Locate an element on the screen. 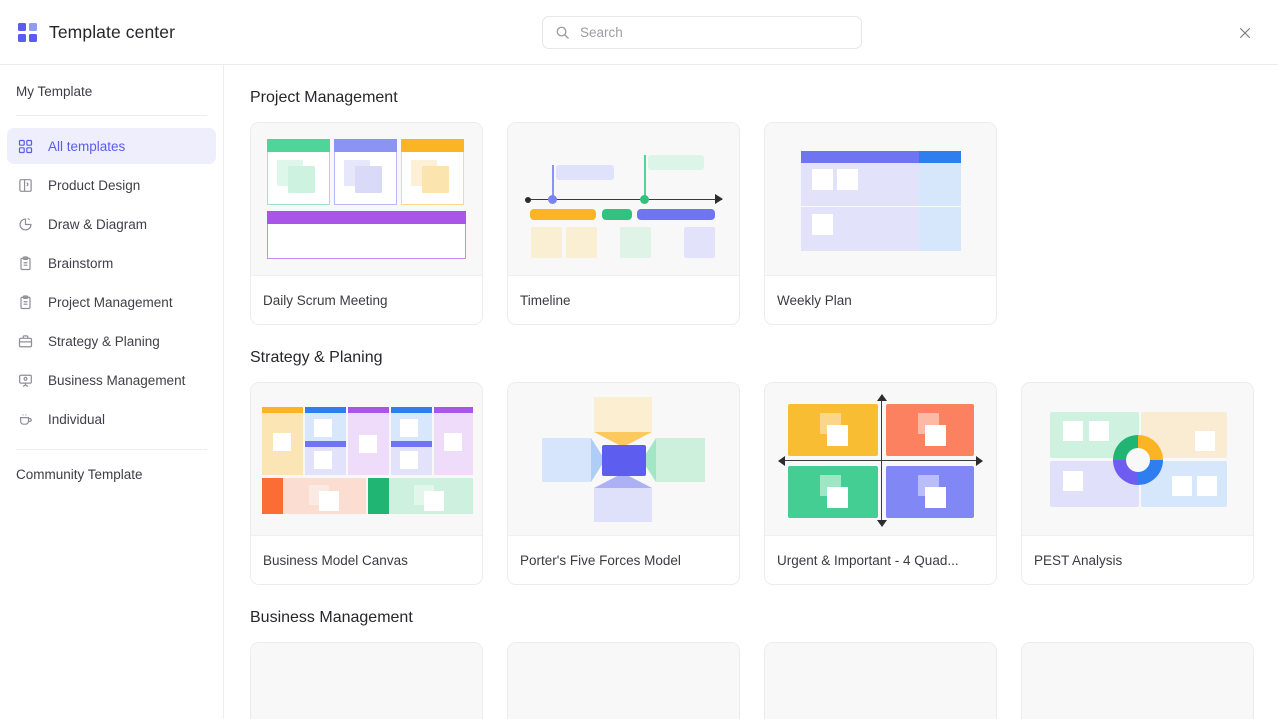 The height and width of the screenshot is (719, 1278). section-title-project-management: Project Management is located at coordinates (324, 97).